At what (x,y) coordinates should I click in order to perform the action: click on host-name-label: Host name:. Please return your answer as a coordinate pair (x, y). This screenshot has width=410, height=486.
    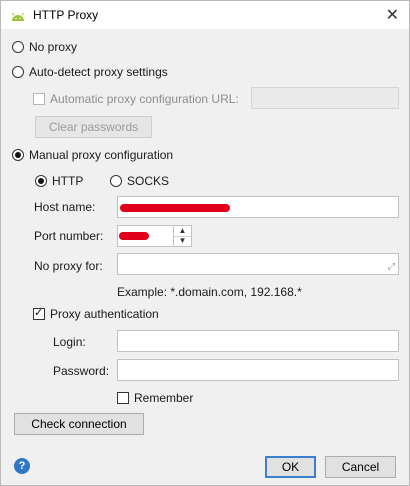
    Looking at the image, I should click on (65, 207).